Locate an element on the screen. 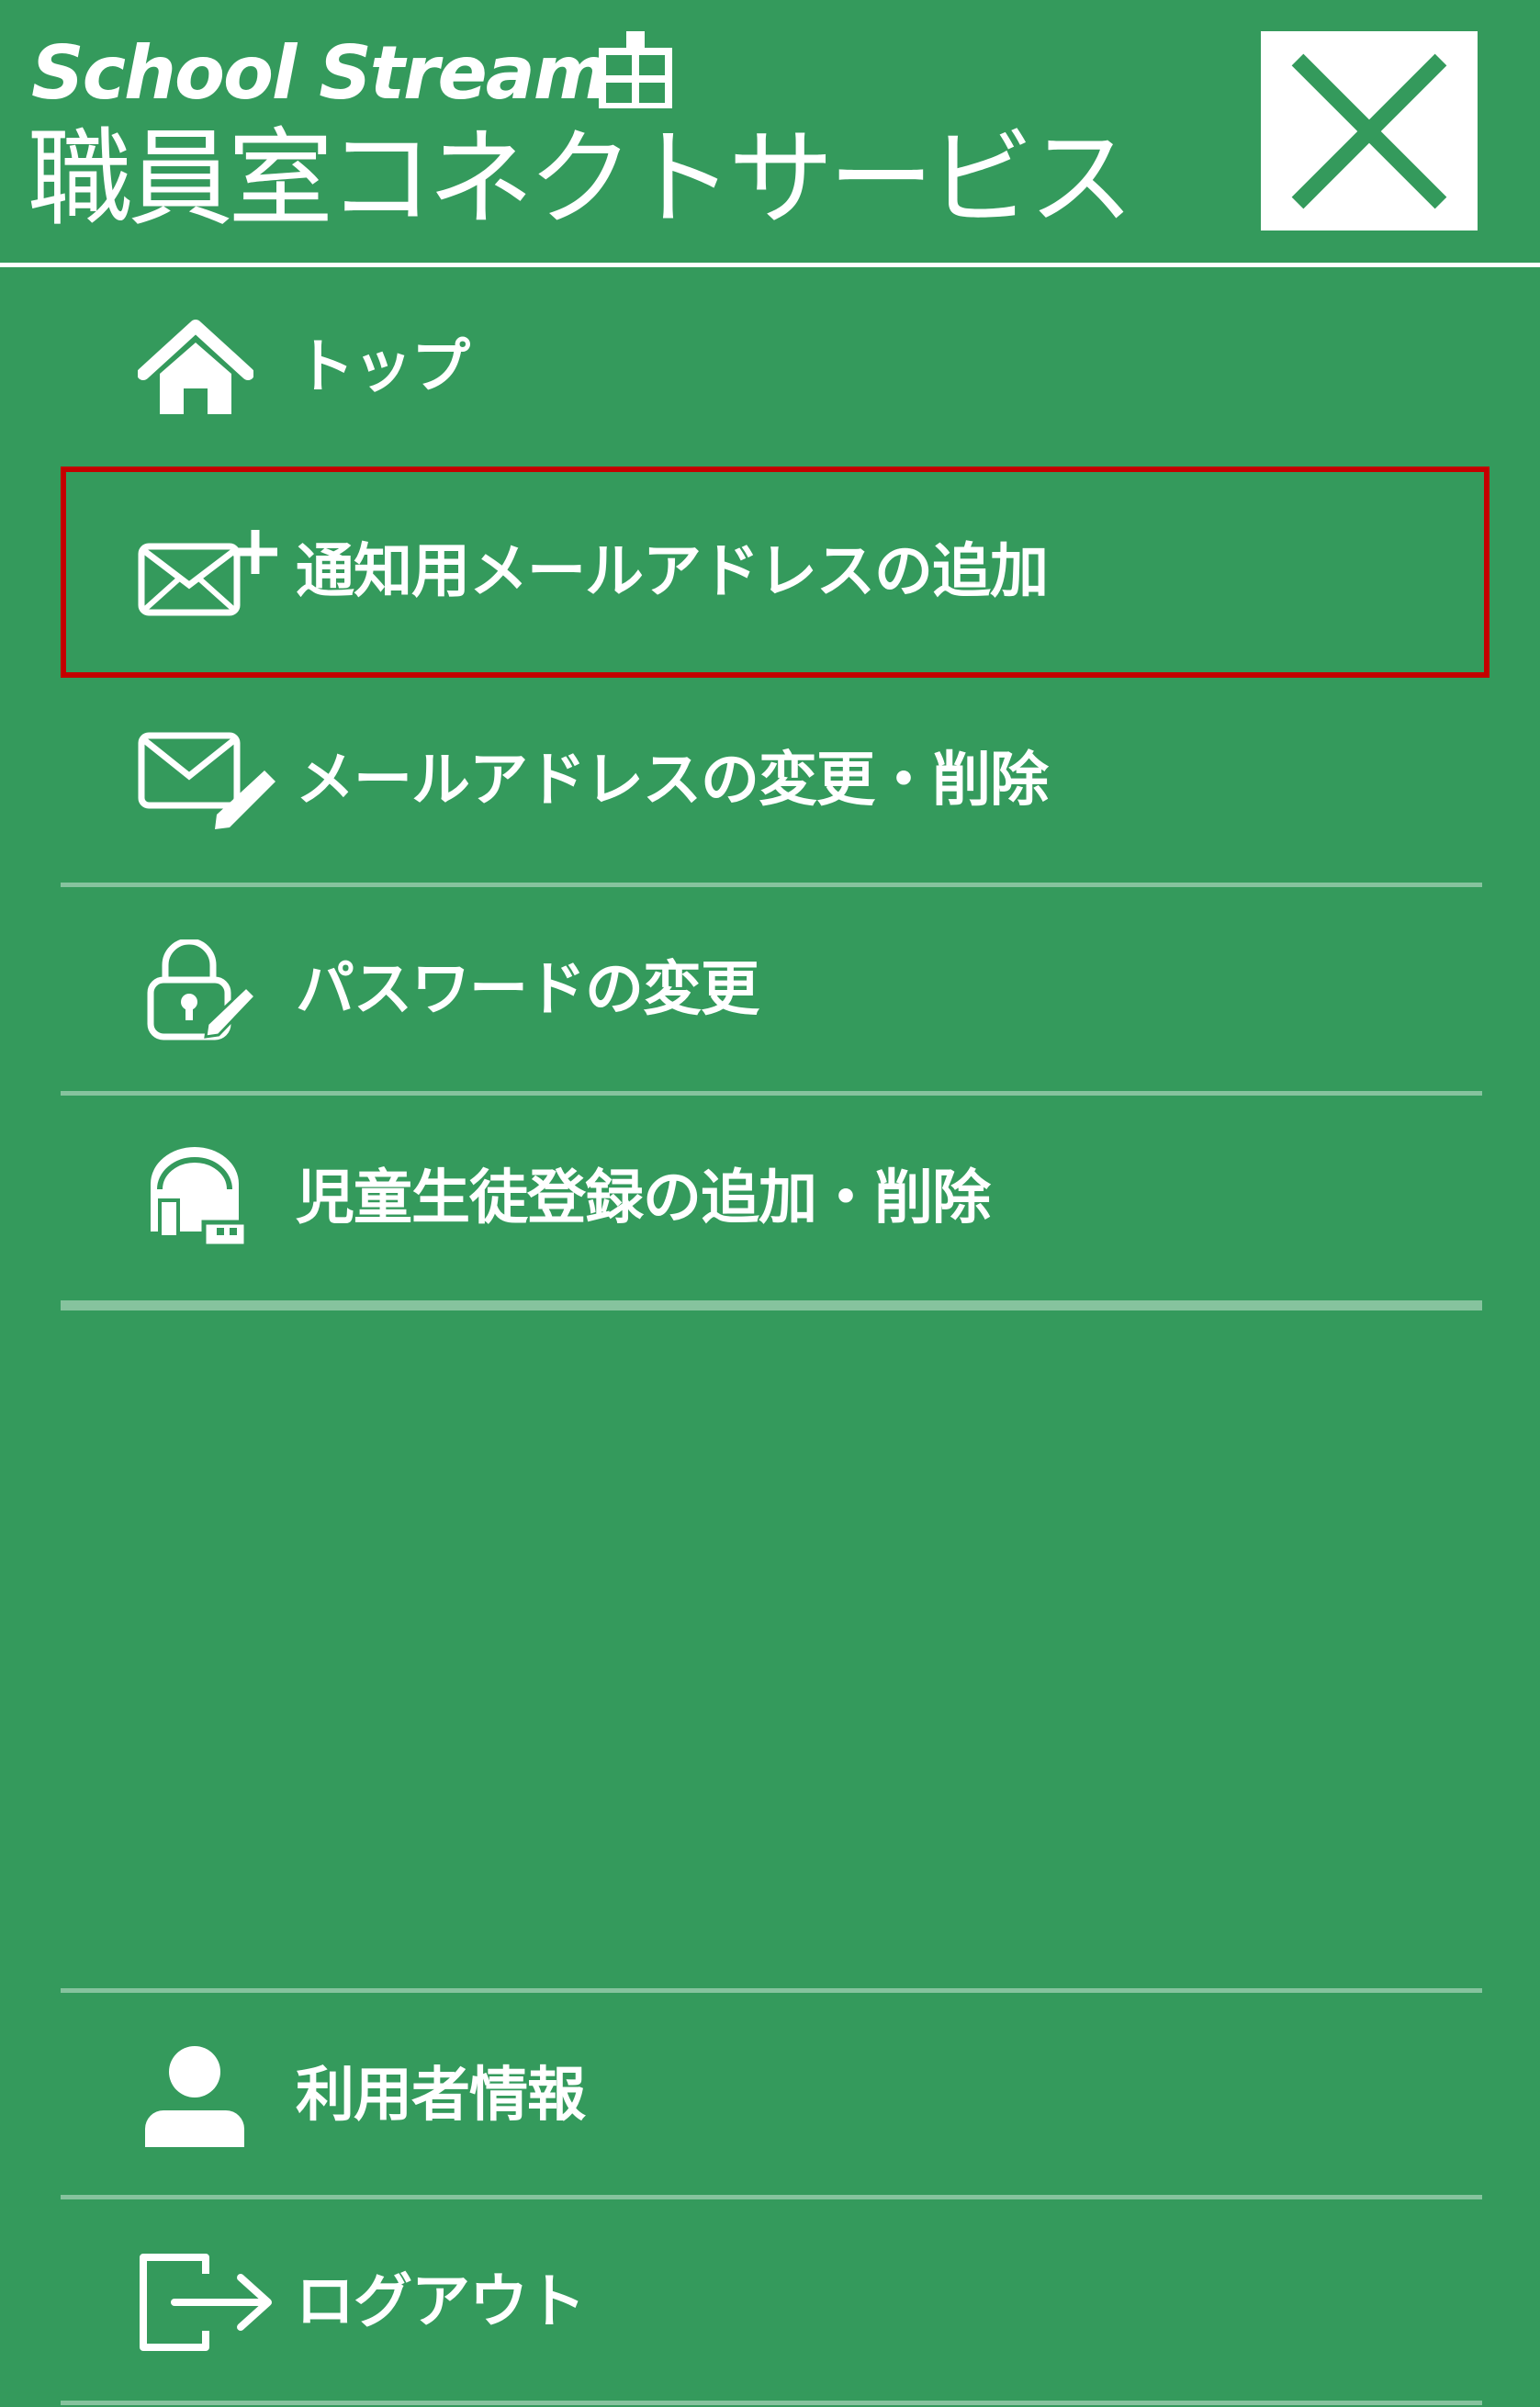 This screenshot has width=1540, height=2407. menu-item-student-registration: 児童生徒登録の追加・削除 is located at coordinates (771, 1198).